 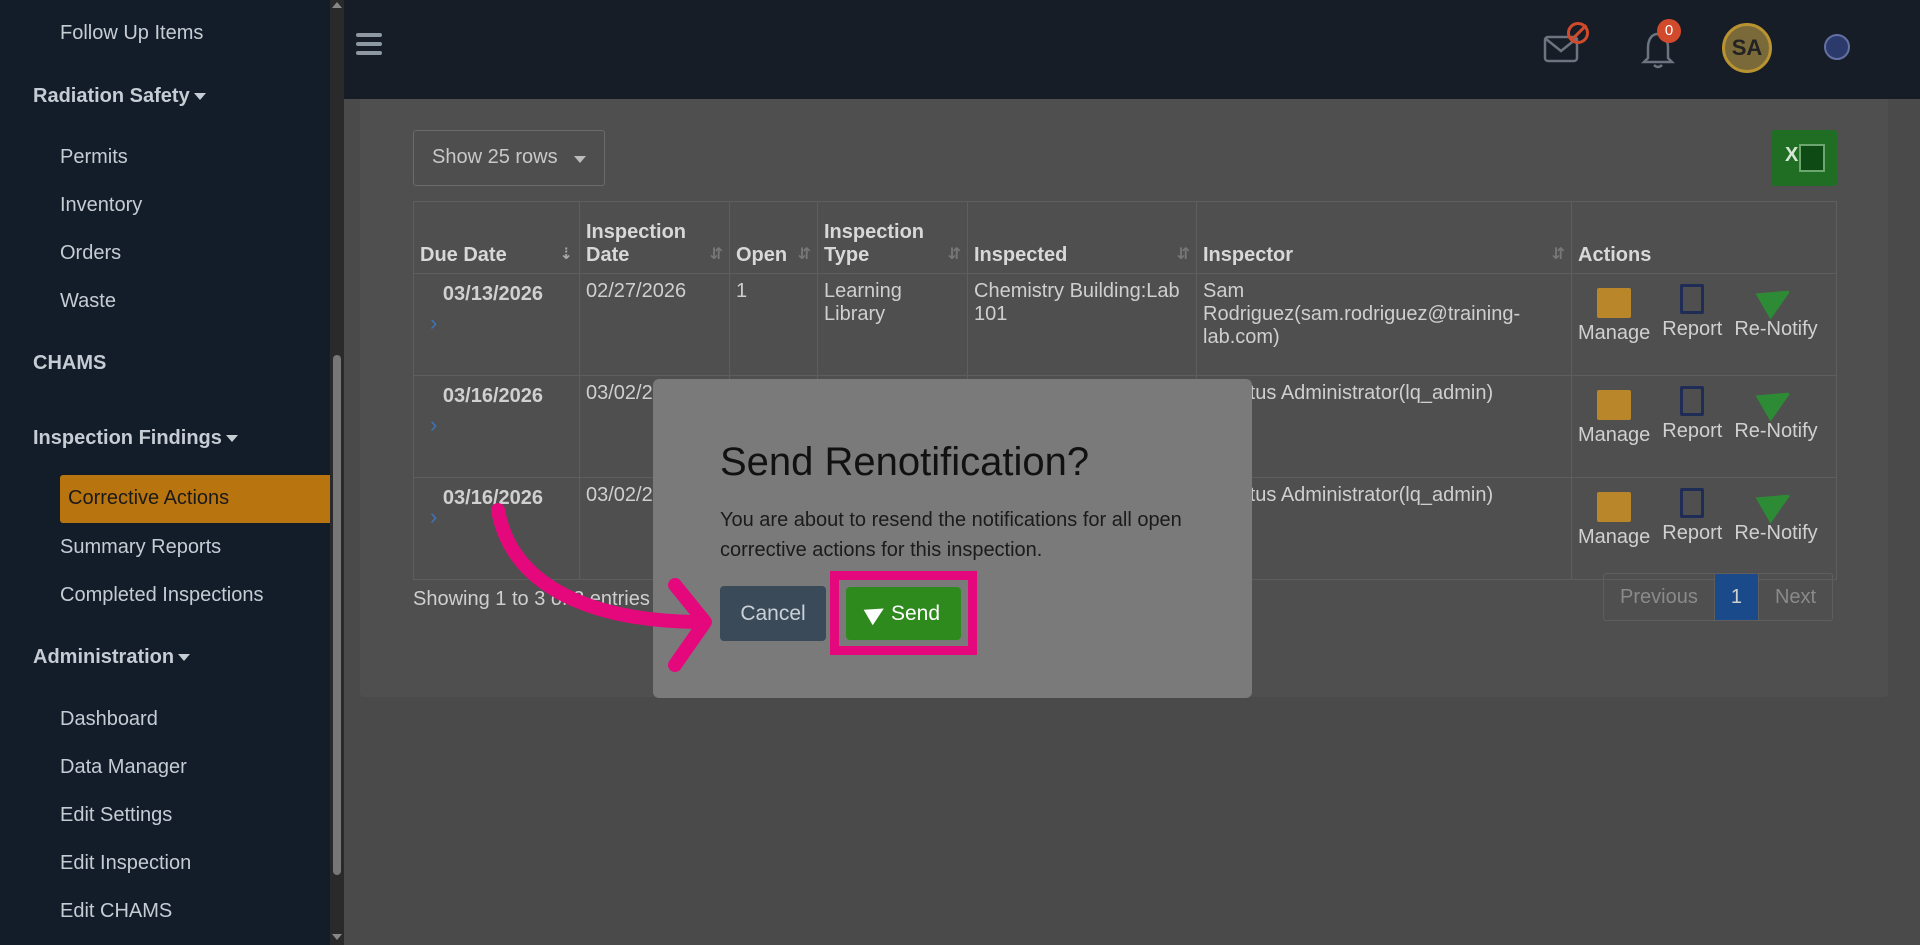 What do you see at coordinates (654, 237) in the screenshot?
I see `column-header-inspection-date: Inspection Date ⇵` at bounding box center [654, 237].